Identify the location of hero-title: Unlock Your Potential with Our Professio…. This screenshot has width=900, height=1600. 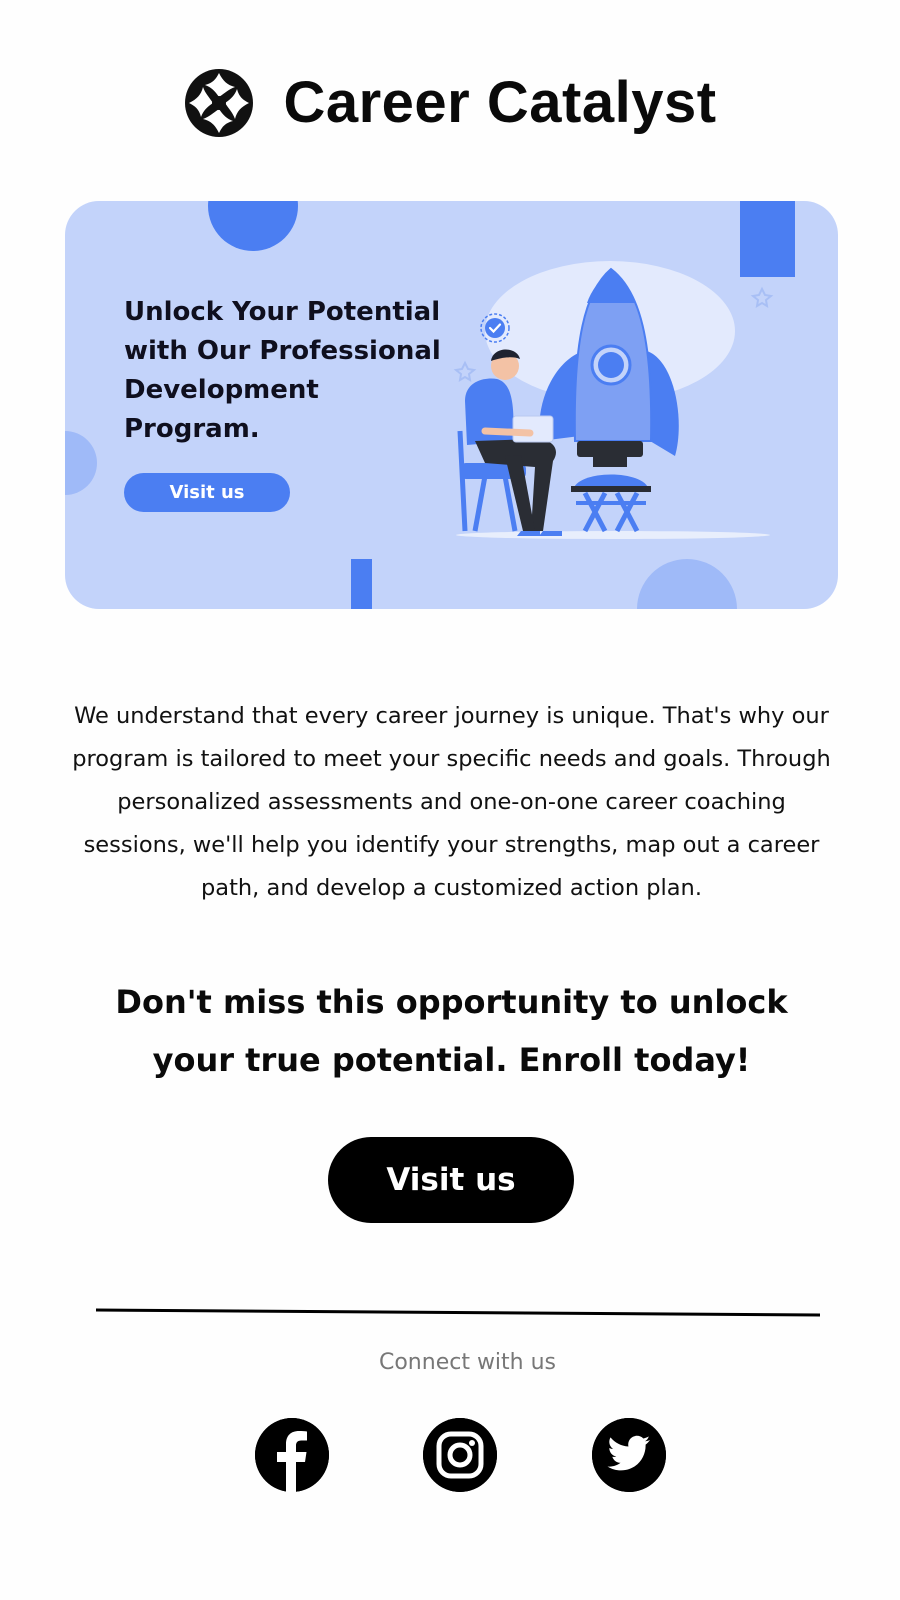
(282, 370).